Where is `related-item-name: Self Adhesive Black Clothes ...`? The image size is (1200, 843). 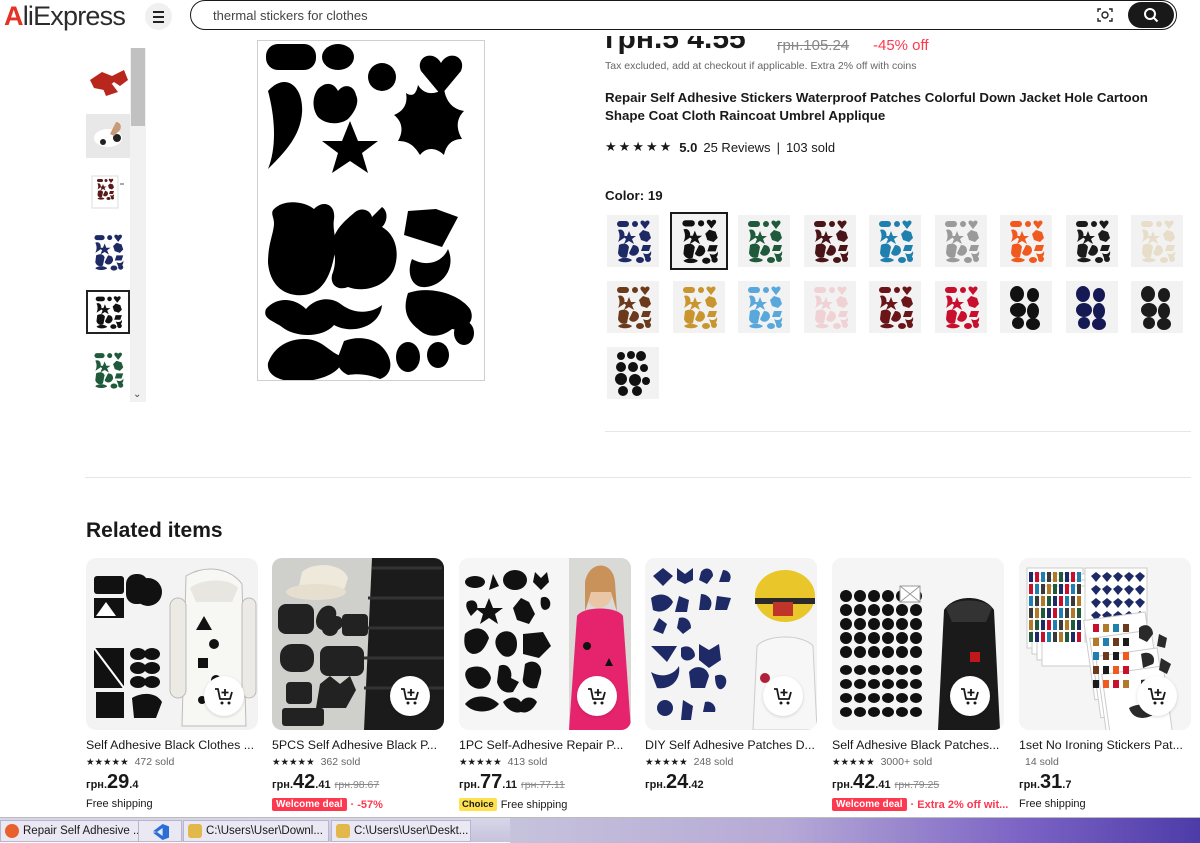
related-item-name: Self Adhesive Black Clothes ... is located at coordinates (172, 745).